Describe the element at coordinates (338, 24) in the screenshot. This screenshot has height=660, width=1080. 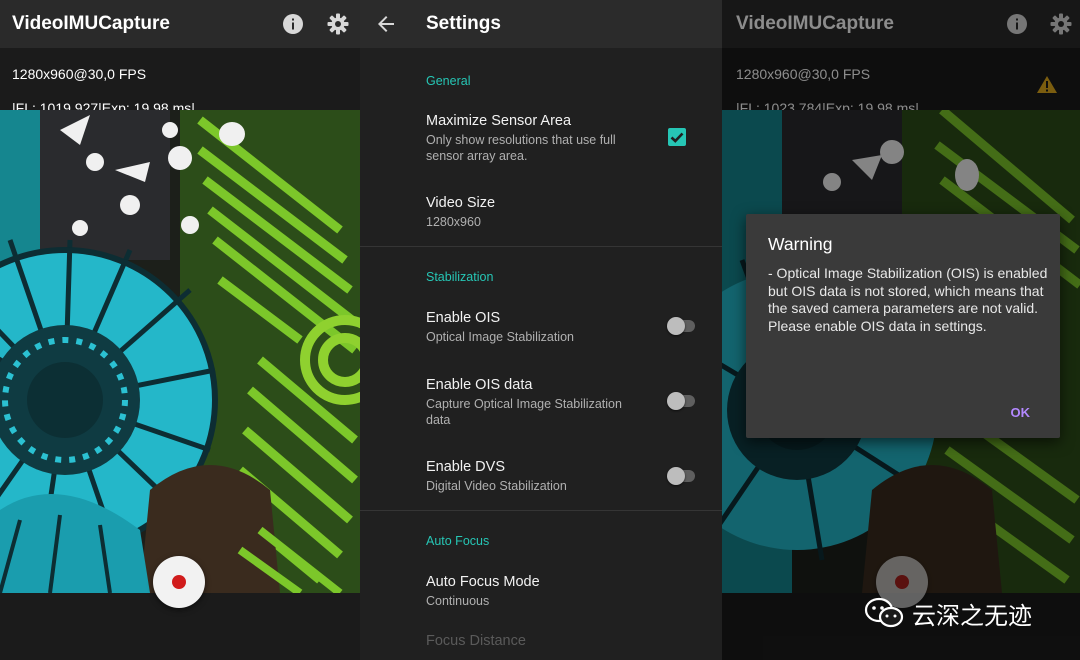
I see `gear-icon` at that location.